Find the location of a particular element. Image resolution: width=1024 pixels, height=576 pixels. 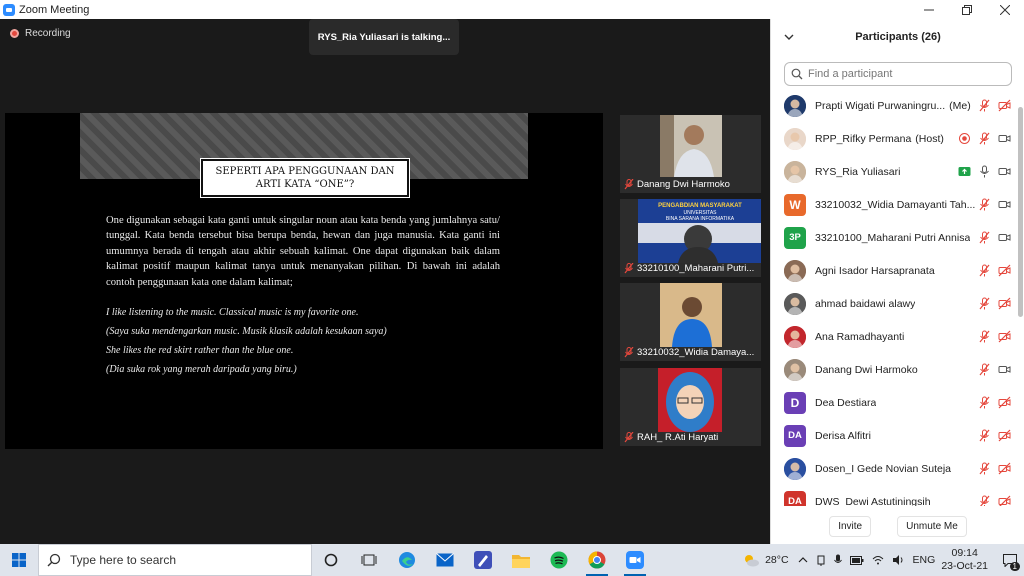

participant-row: ahmad baidawi alawy is located at coordinates (894, 303).